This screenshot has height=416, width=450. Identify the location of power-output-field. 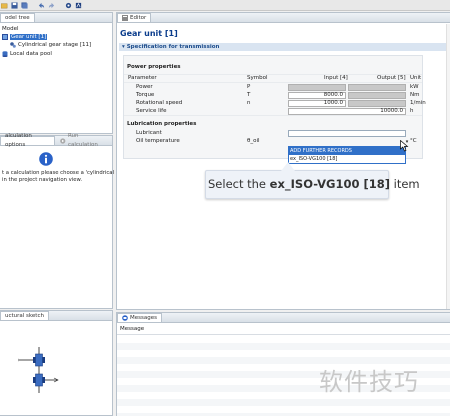
(377, 87).